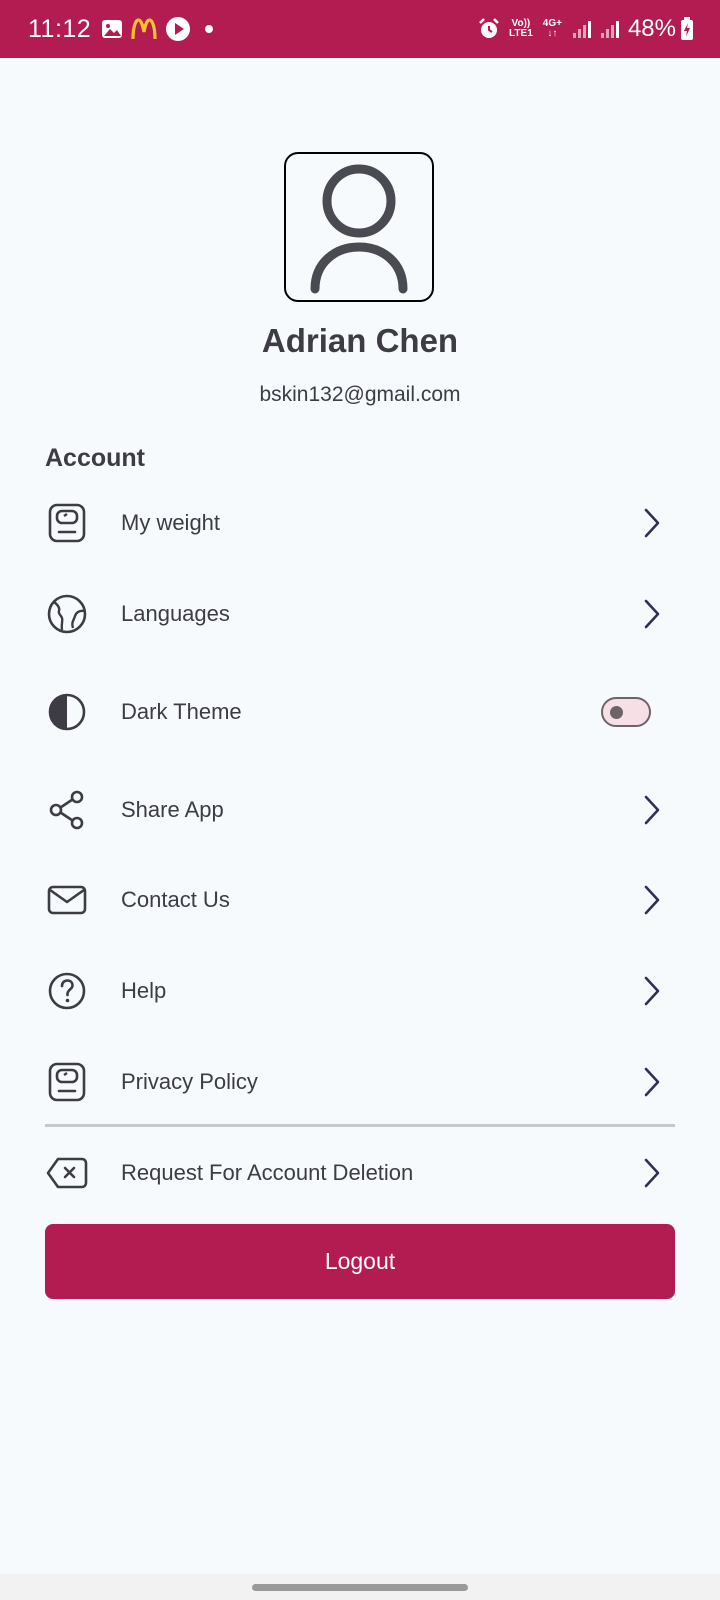  Describe the element at coordinates (60, 28) in the screenshot. I see `status-time: 11:12` at that location.